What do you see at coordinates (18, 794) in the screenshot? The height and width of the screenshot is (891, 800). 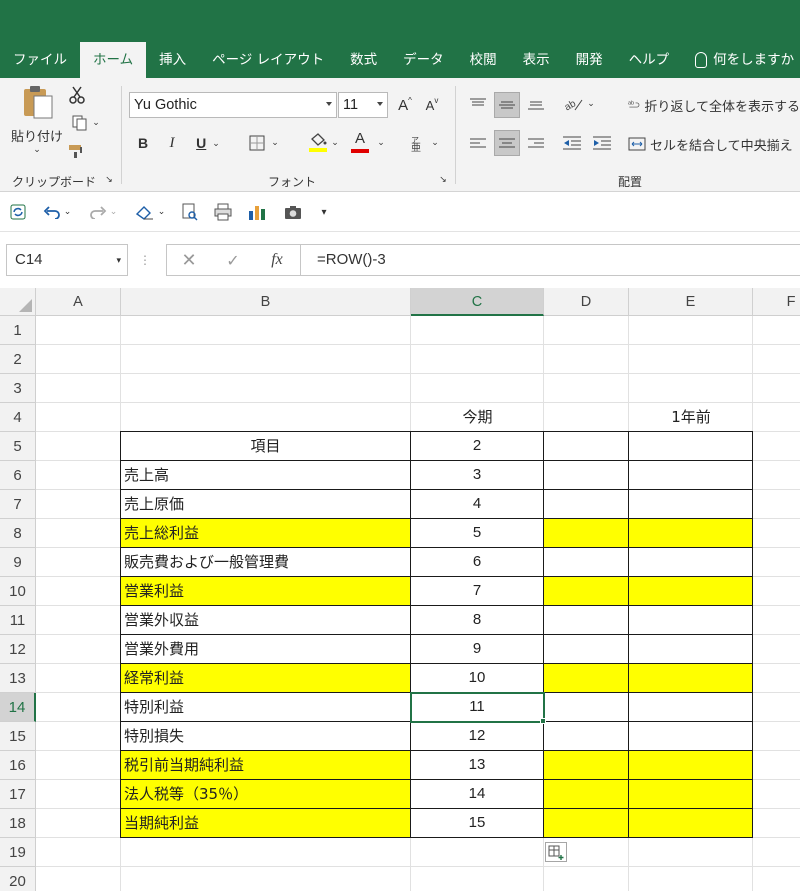 I see `row-header-17: 17` at bounding box center [18, 794].